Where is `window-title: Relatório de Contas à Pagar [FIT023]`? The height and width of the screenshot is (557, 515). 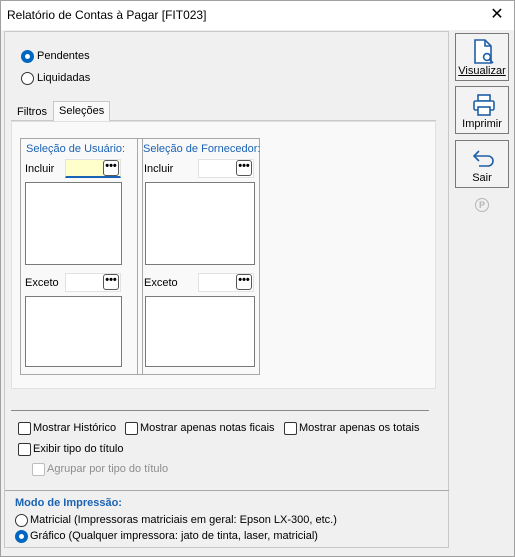
window-title: Relatório de Contas à Pagar [FIT023] is located at coordinates (107, 15).